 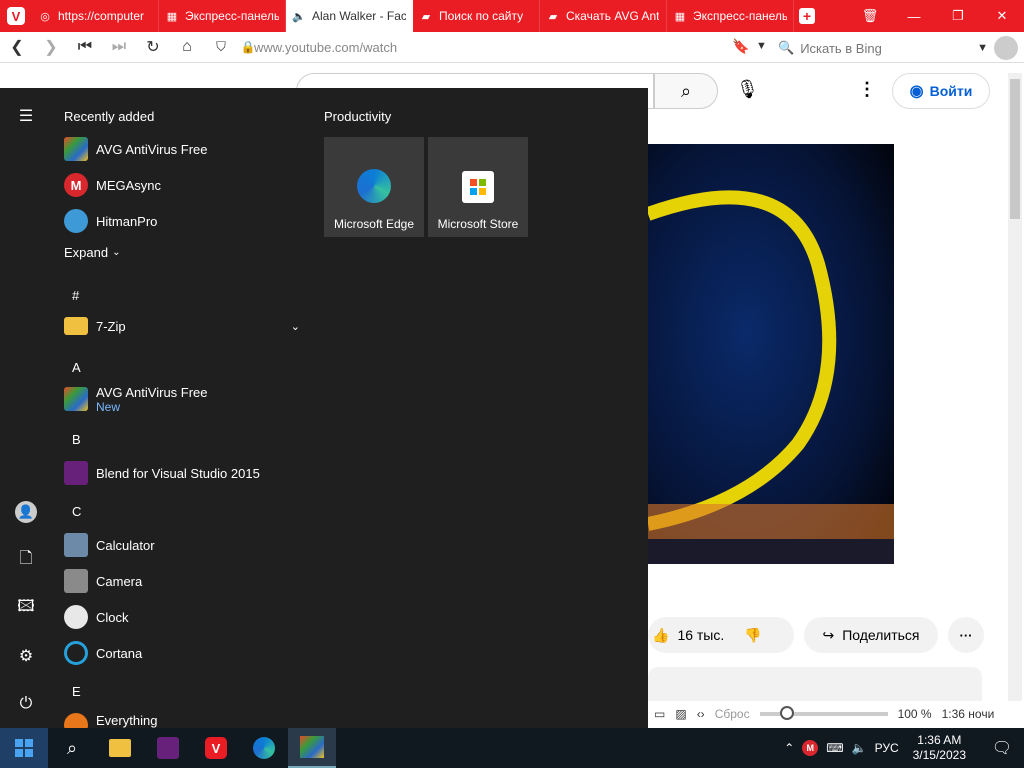 I want to click on letter-header-e: E, so click(x=76, y=691).